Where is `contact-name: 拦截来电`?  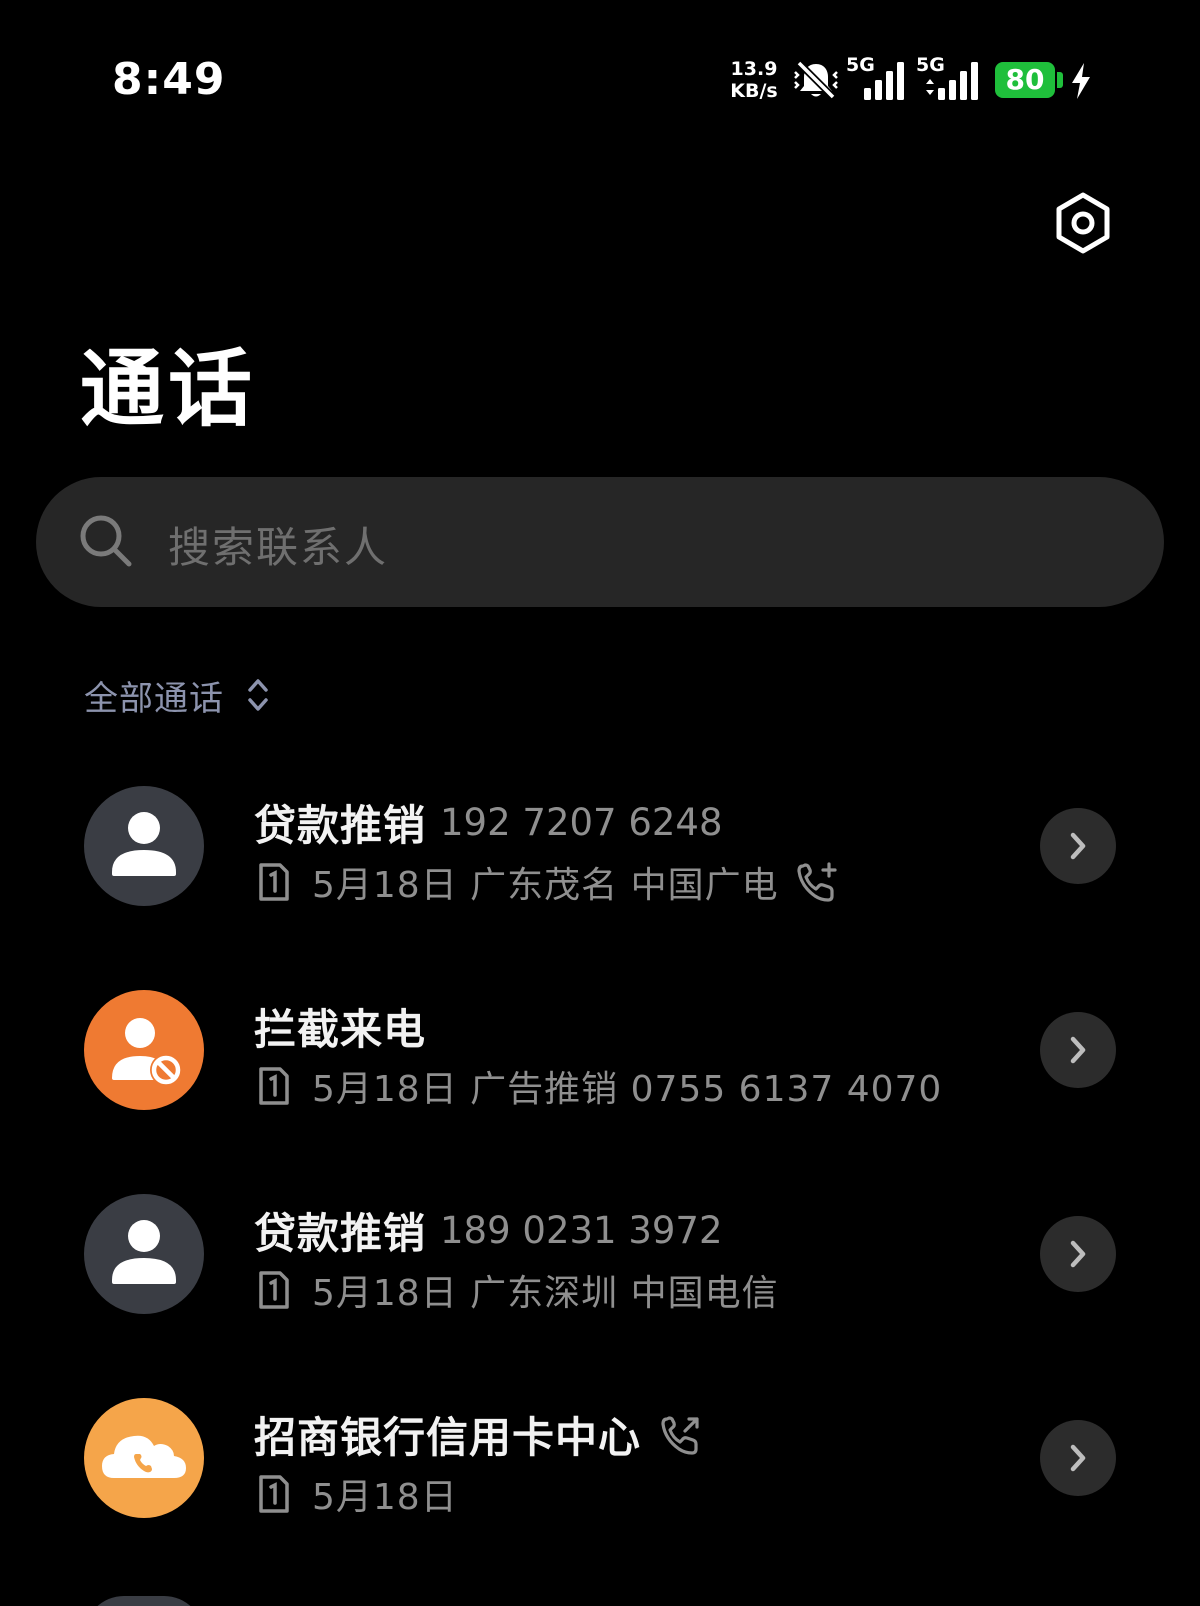 contact-name: 拦截来电 is located at coordinates (340, 1029).